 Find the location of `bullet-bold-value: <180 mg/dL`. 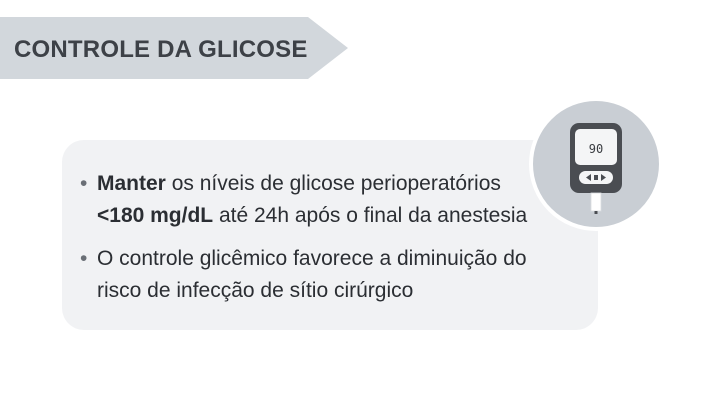

bullet-bold-value: <180 mg/dL is located at coordinates (155, 215).